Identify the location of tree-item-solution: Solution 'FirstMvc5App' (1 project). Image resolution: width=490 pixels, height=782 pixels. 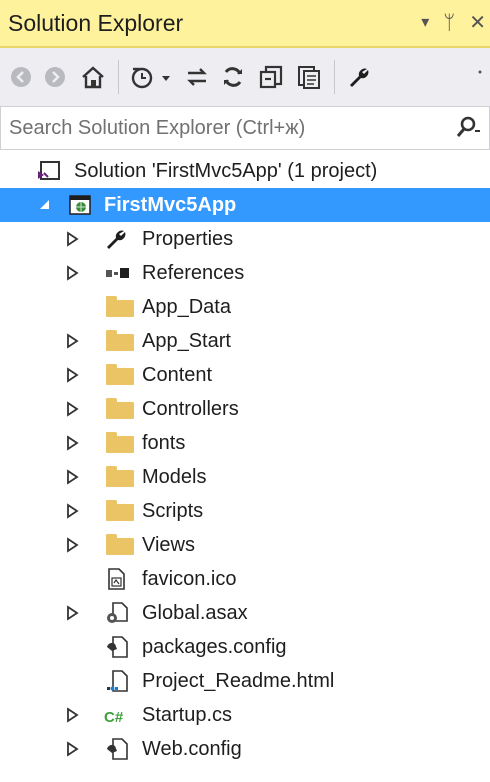
(245, 171).